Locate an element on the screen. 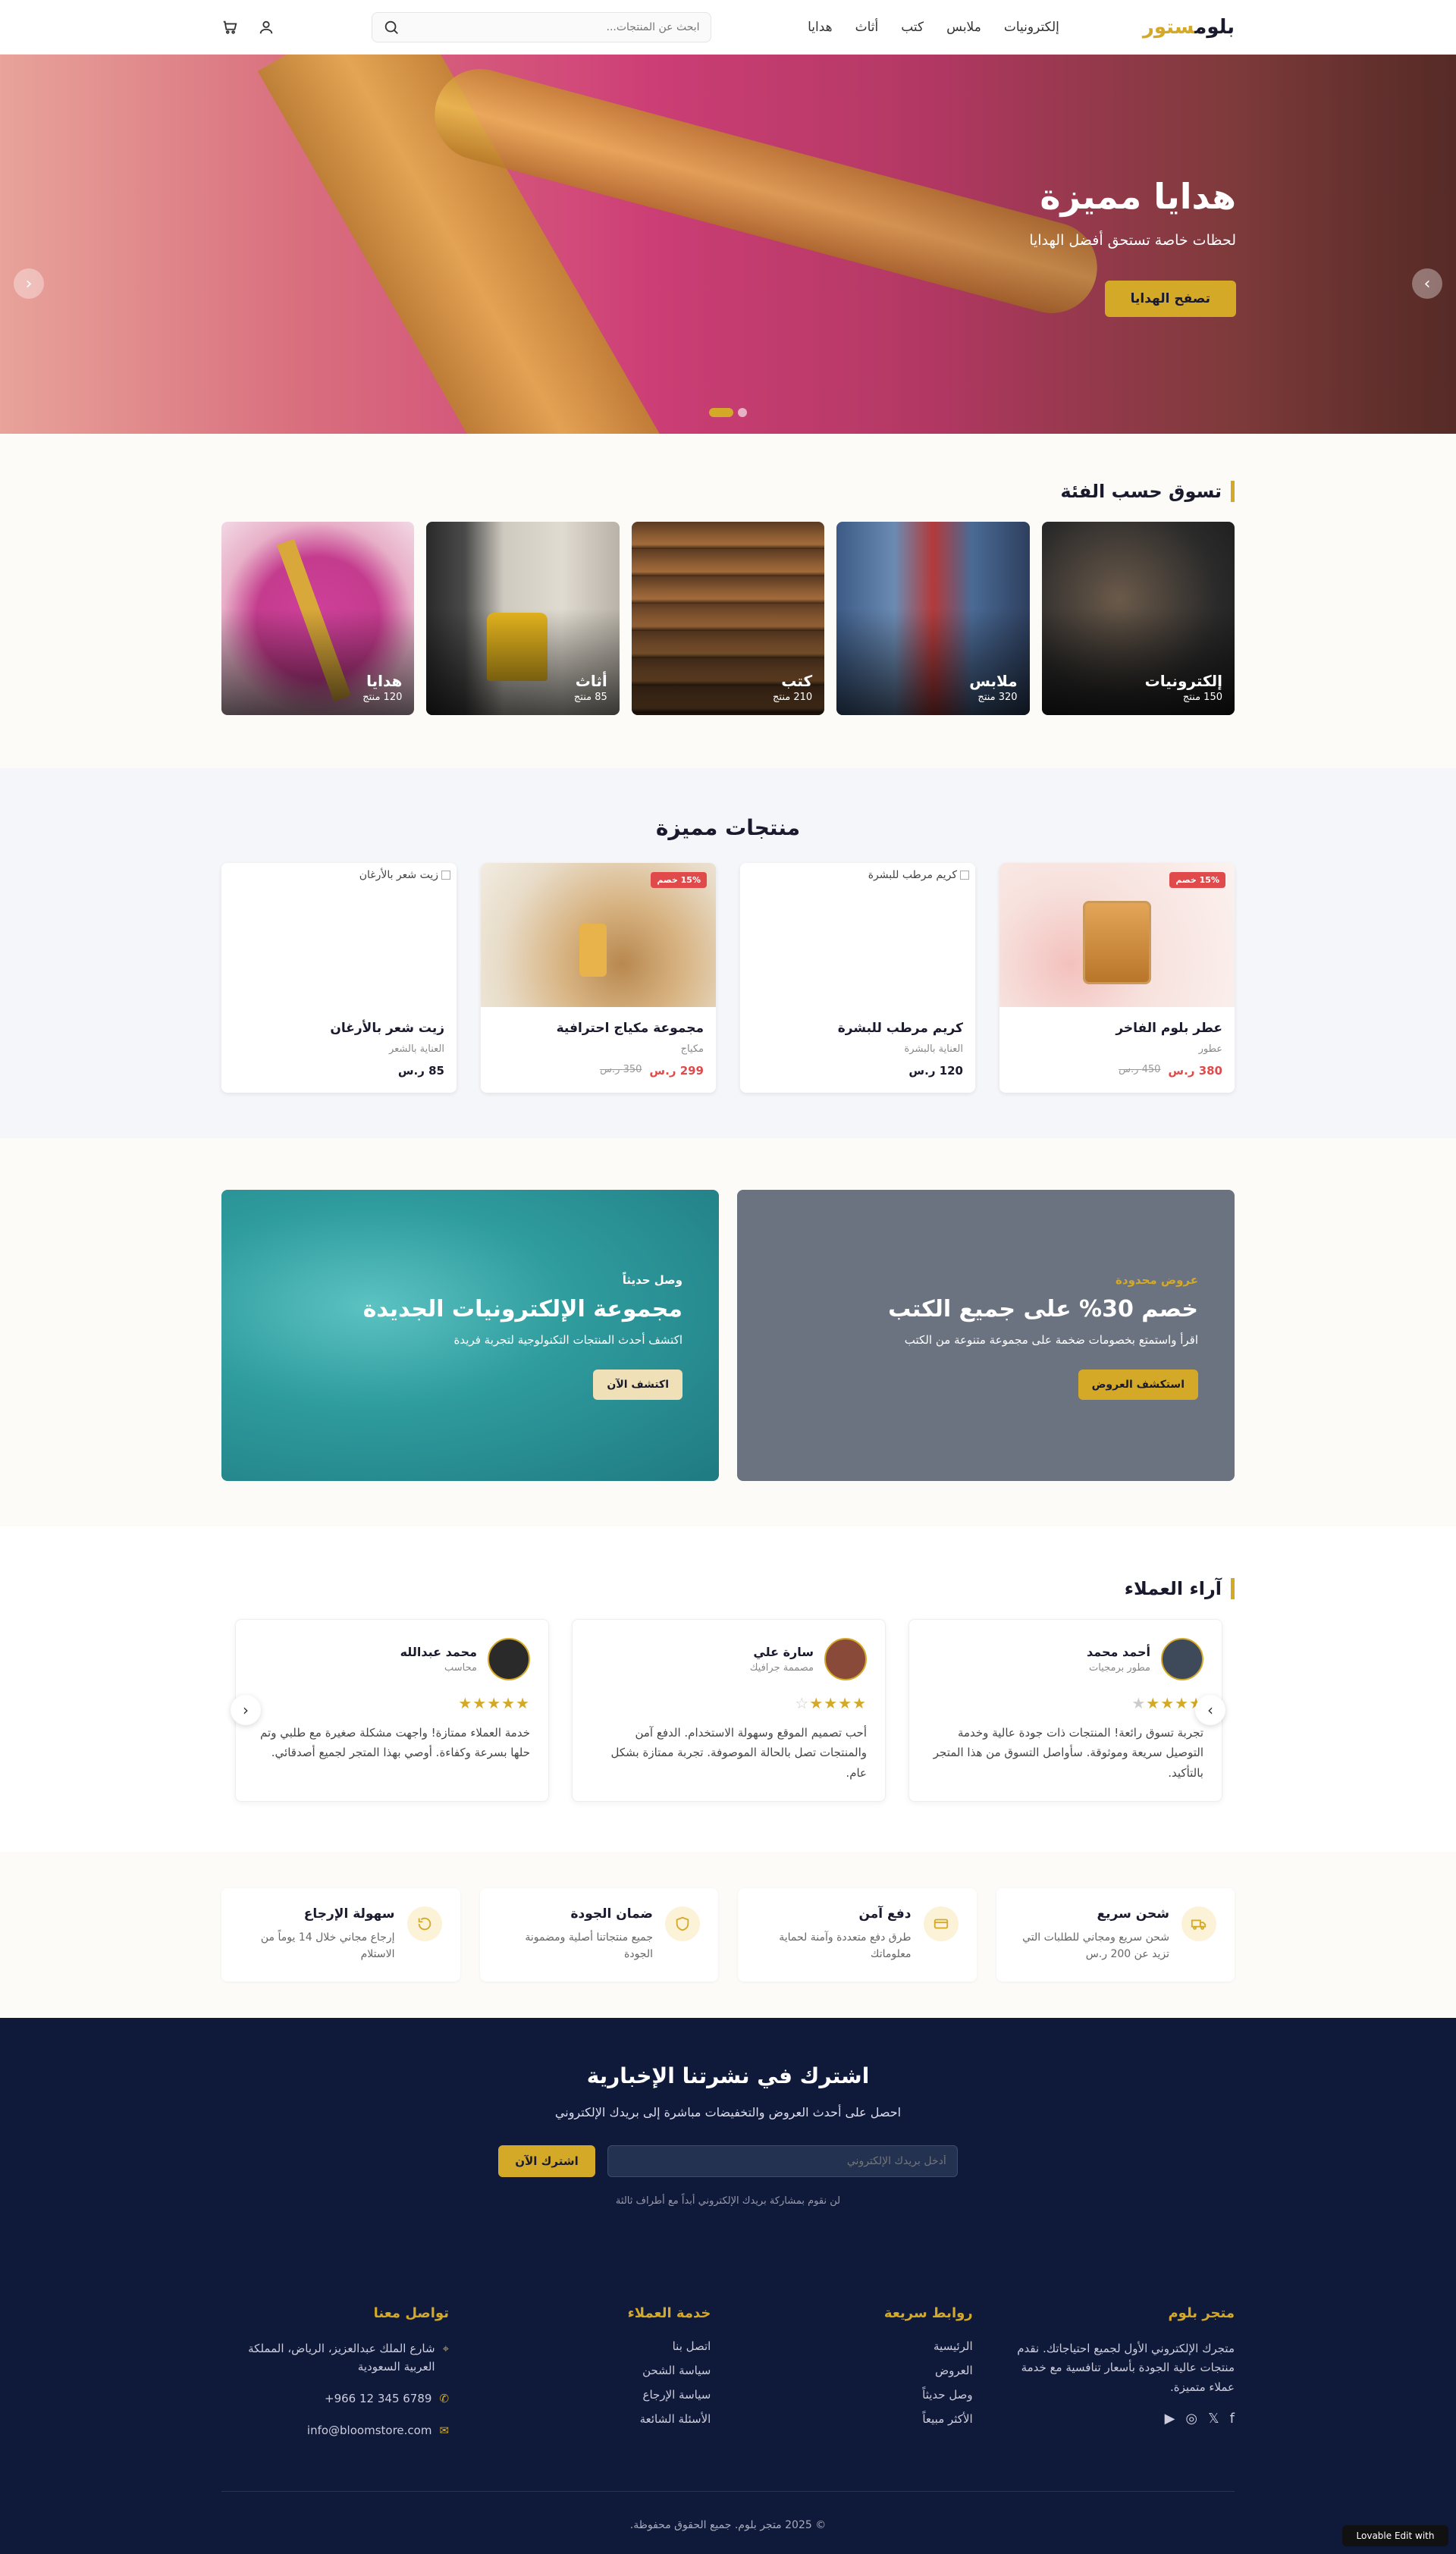  newsletter-form: اشترك الآن is located at coordinates (728, 2161).